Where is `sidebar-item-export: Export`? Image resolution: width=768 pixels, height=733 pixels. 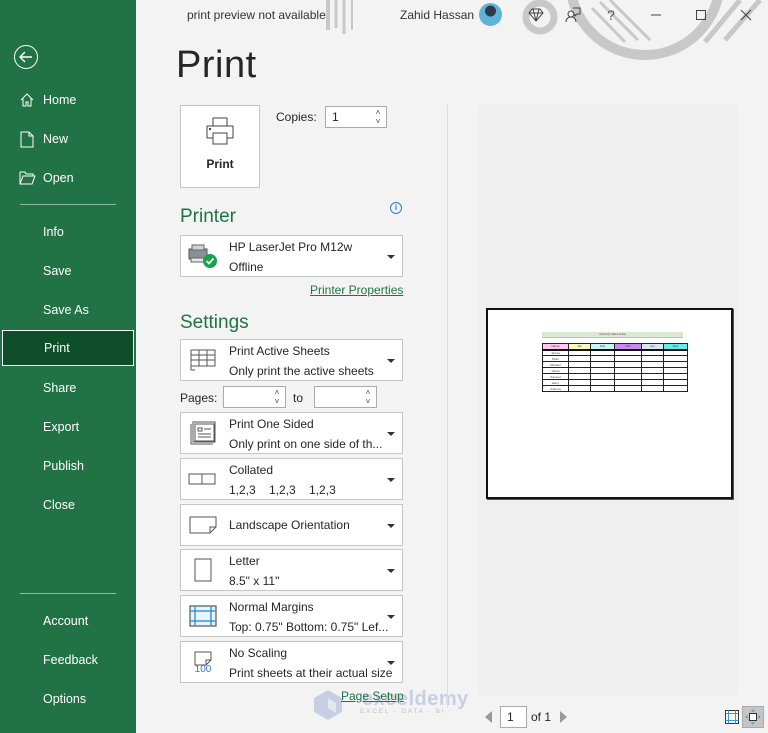
sidebar-item-export: Export is located at coordinates (68, 427).